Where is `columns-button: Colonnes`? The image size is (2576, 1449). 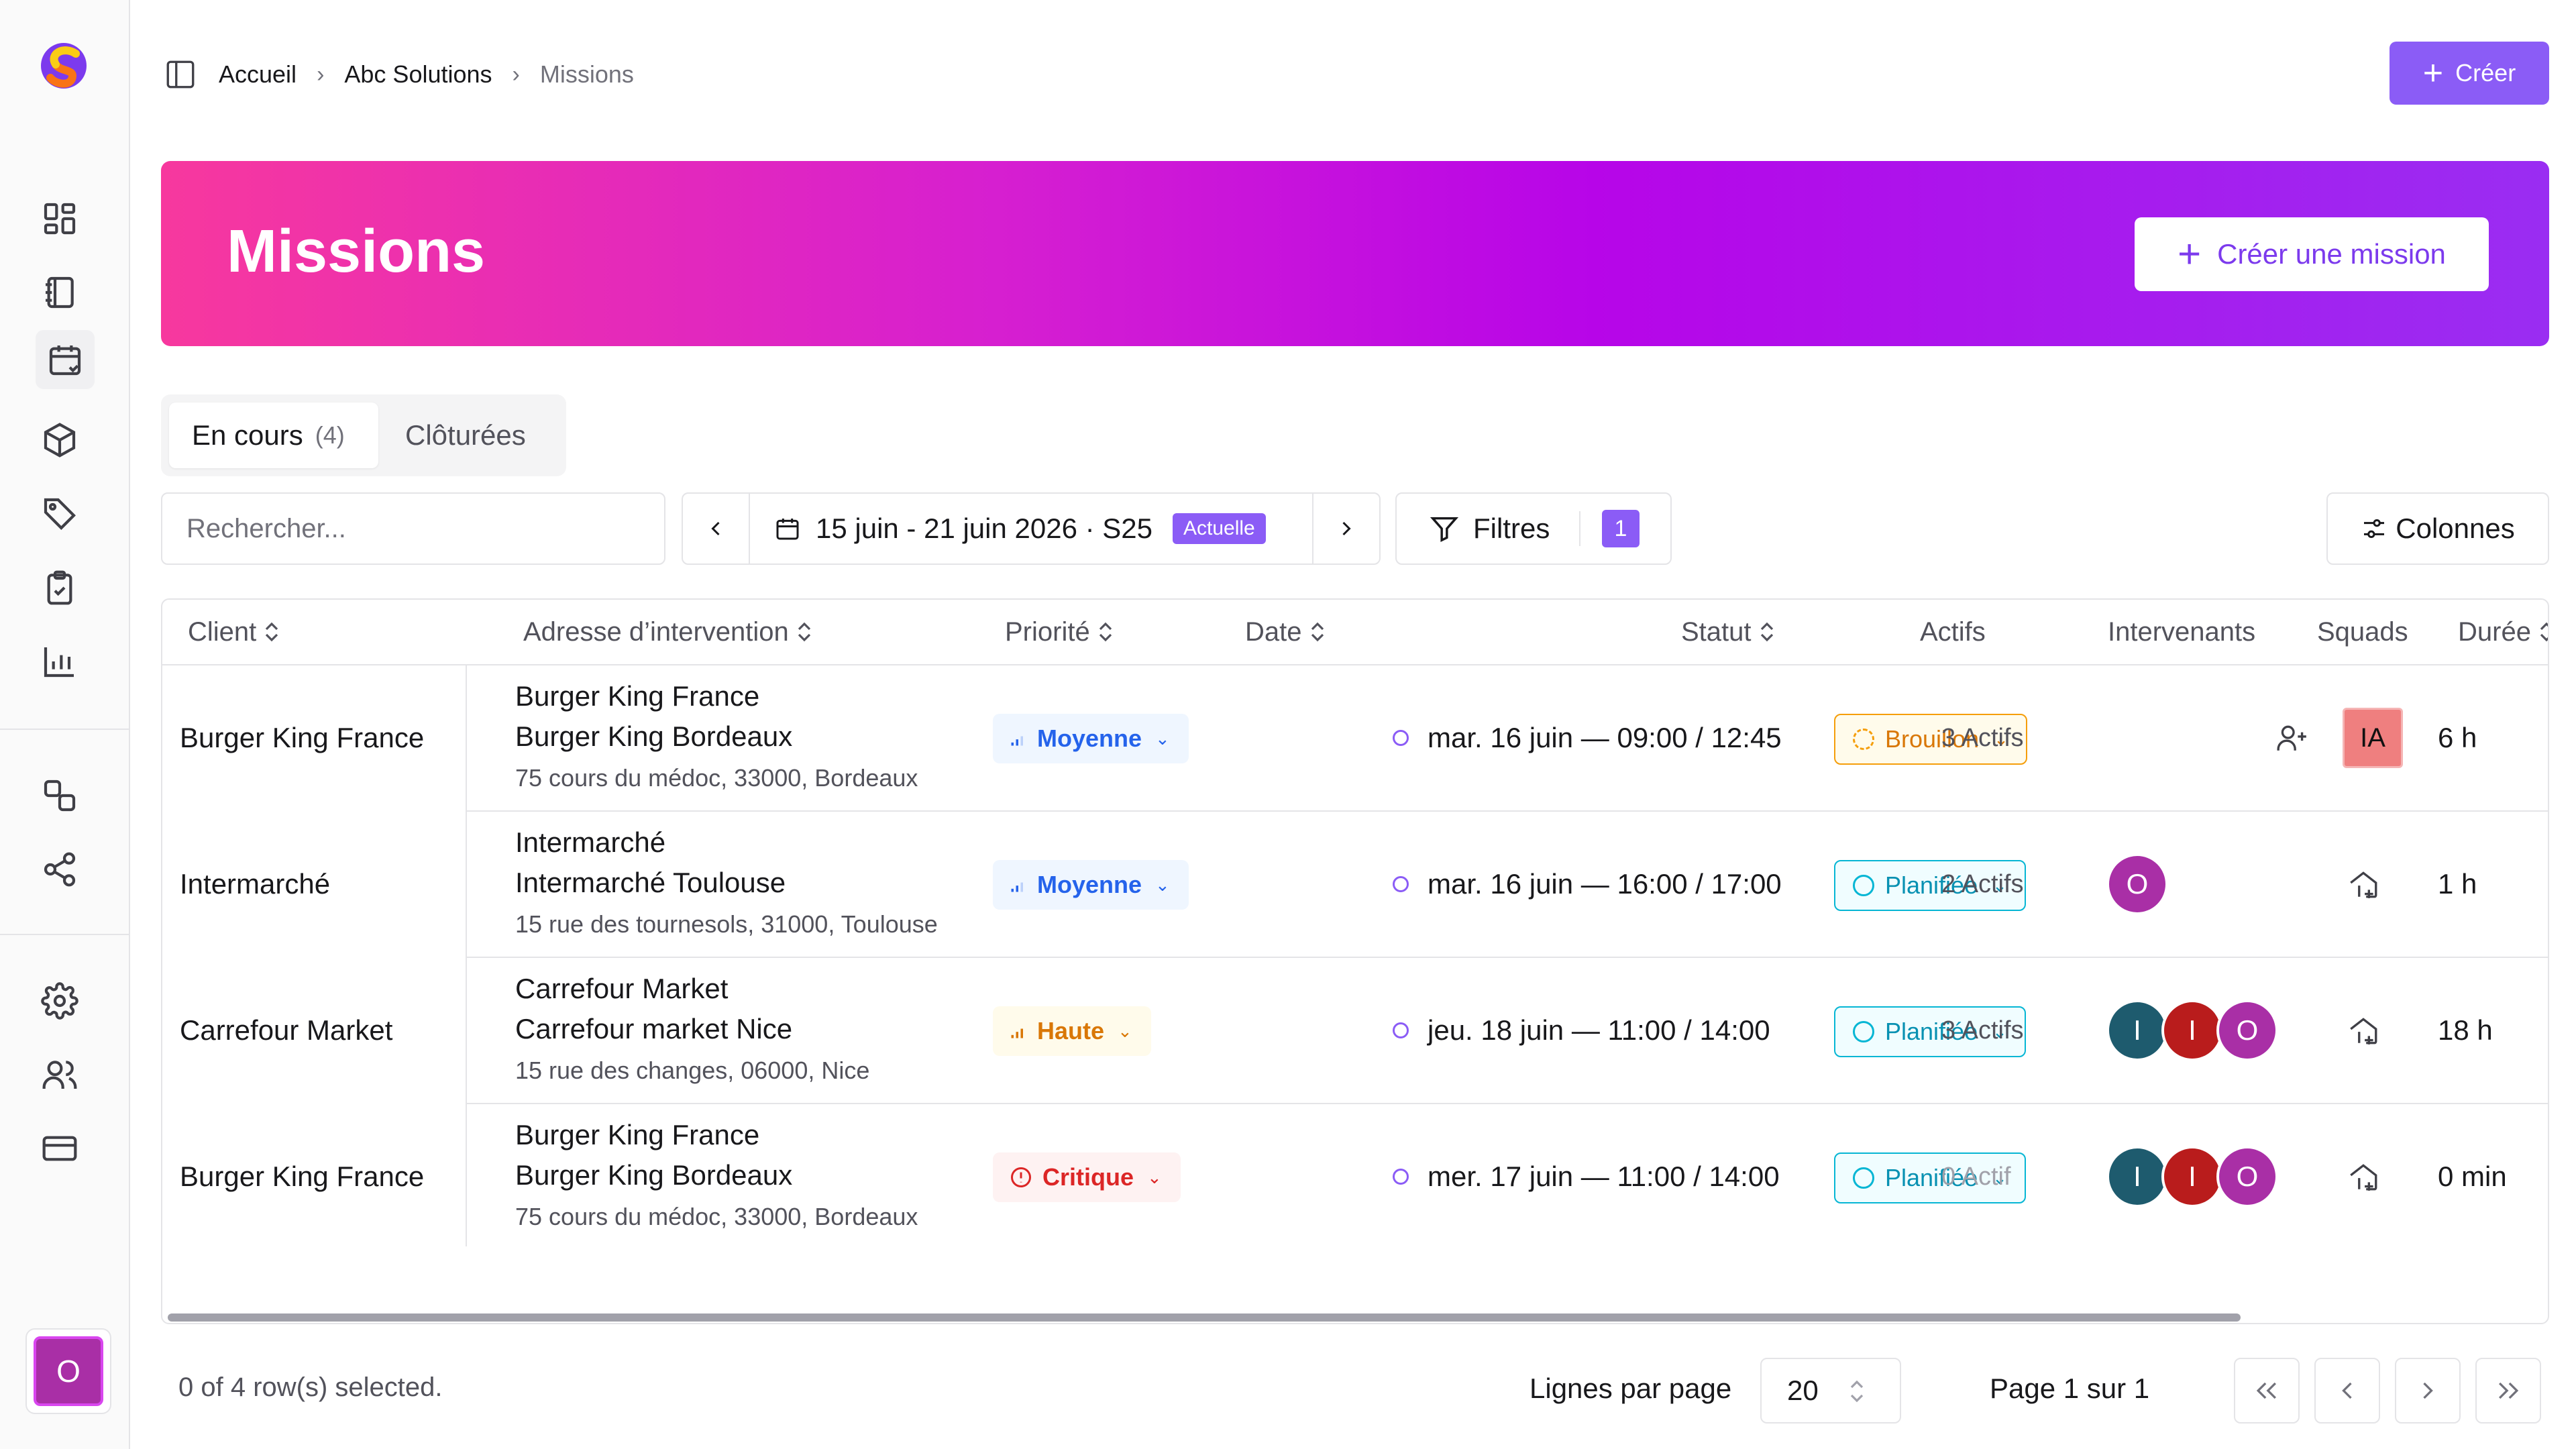
columns-button: Colonnes is located at coordinates (2437, 528).